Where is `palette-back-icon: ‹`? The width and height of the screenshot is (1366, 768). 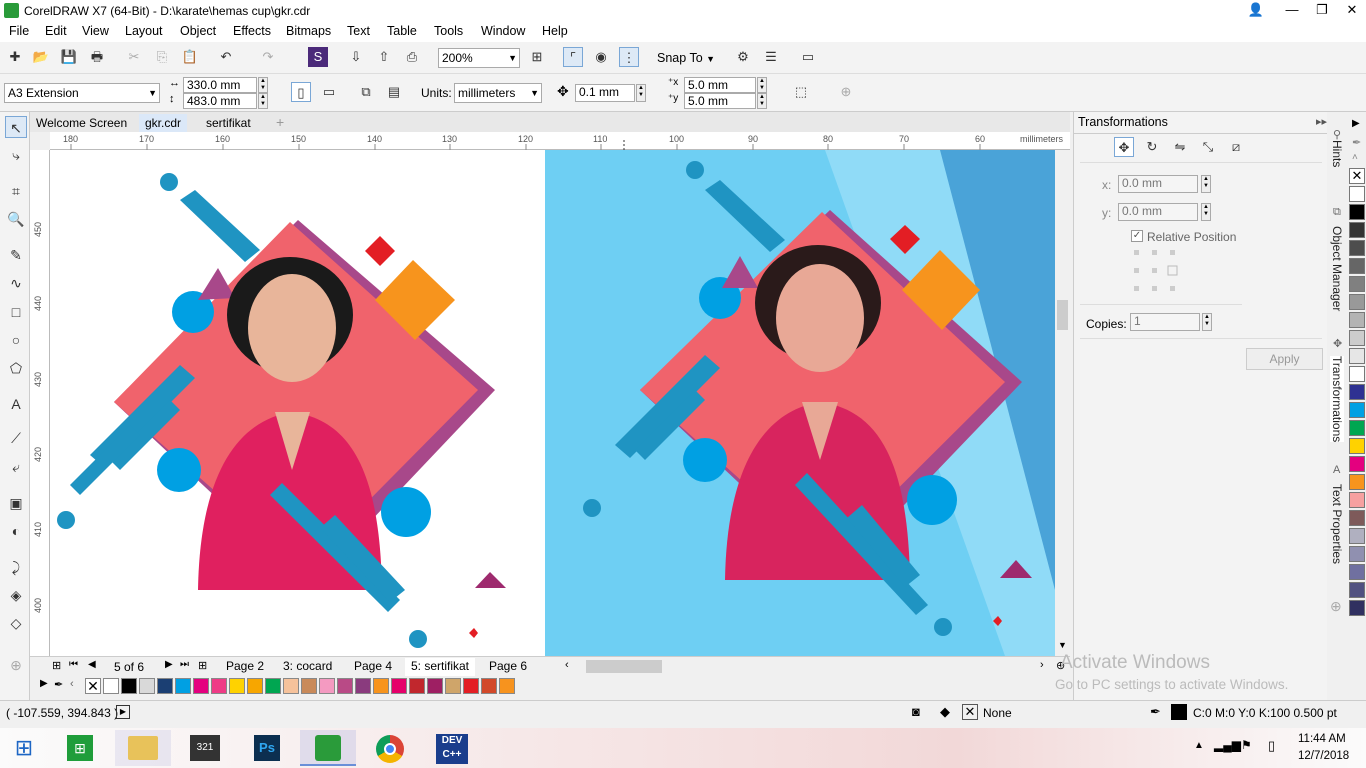 palette-back-icon: ‹ is located at coordinates (72, 684).